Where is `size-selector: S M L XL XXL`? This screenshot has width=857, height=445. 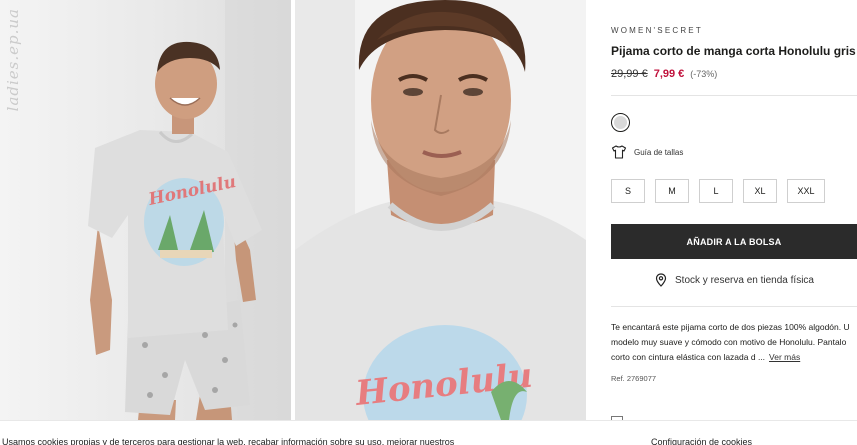 size-selector: S M L XL XXL is located at coordinates (718, 191).